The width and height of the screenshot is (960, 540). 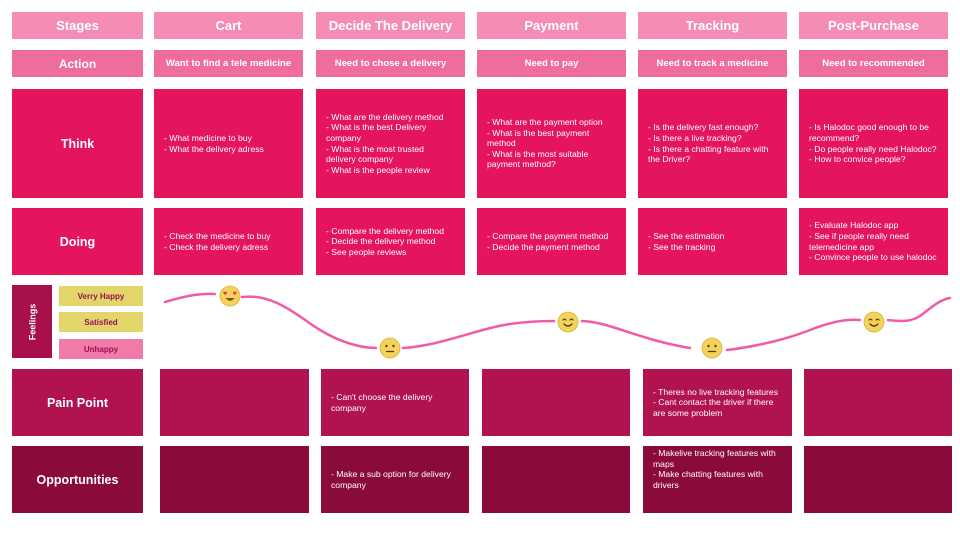 I want to click on doing-item: - See people reviews, so click(x=366, y=251).